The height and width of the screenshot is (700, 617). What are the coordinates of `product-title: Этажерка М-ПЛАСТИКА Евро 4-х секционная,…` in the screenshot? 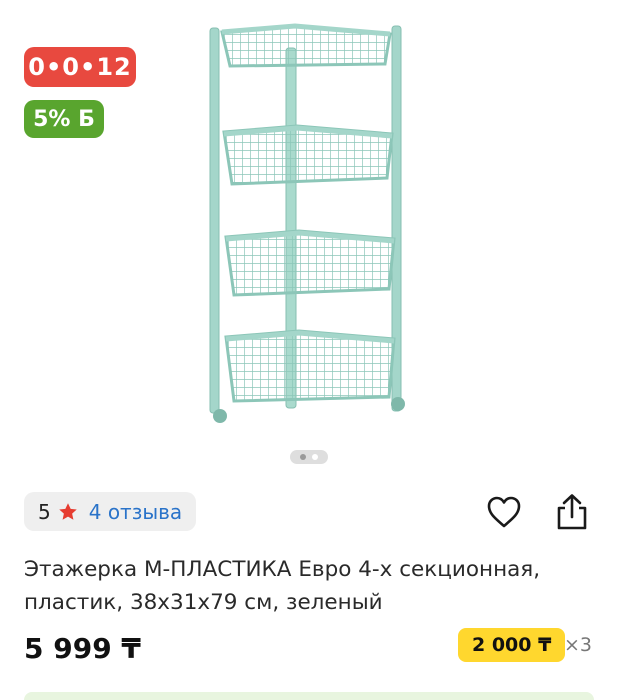 It's located at (282, 586).